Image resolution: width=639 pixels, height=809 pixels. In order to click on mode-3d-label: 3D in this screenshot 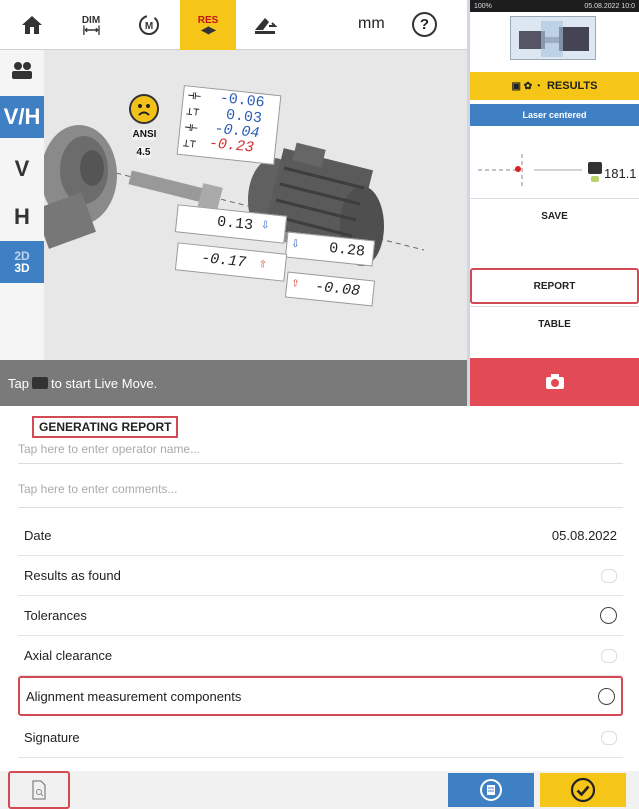, I will do `click(22, 268)`.